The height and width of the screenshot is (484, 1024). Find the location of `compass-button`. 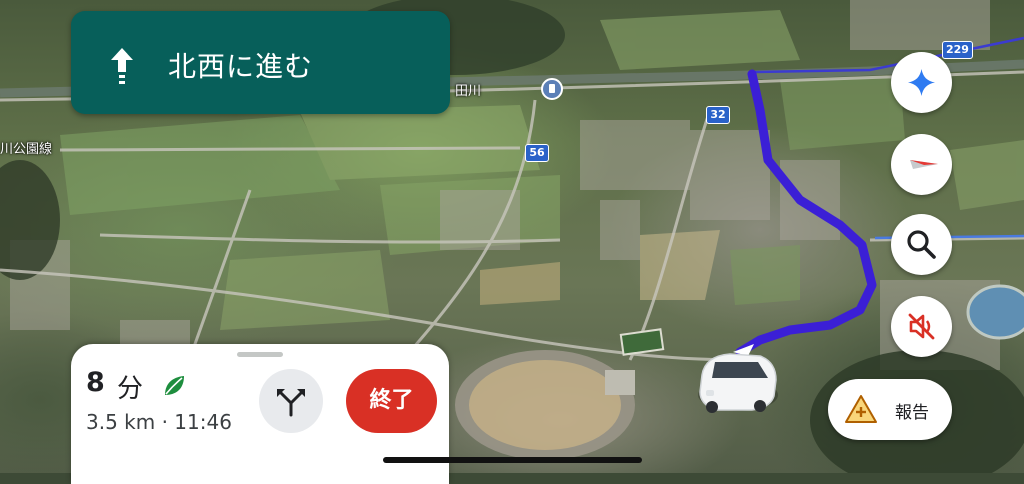

compass-button is located at coordinates (921, 164).